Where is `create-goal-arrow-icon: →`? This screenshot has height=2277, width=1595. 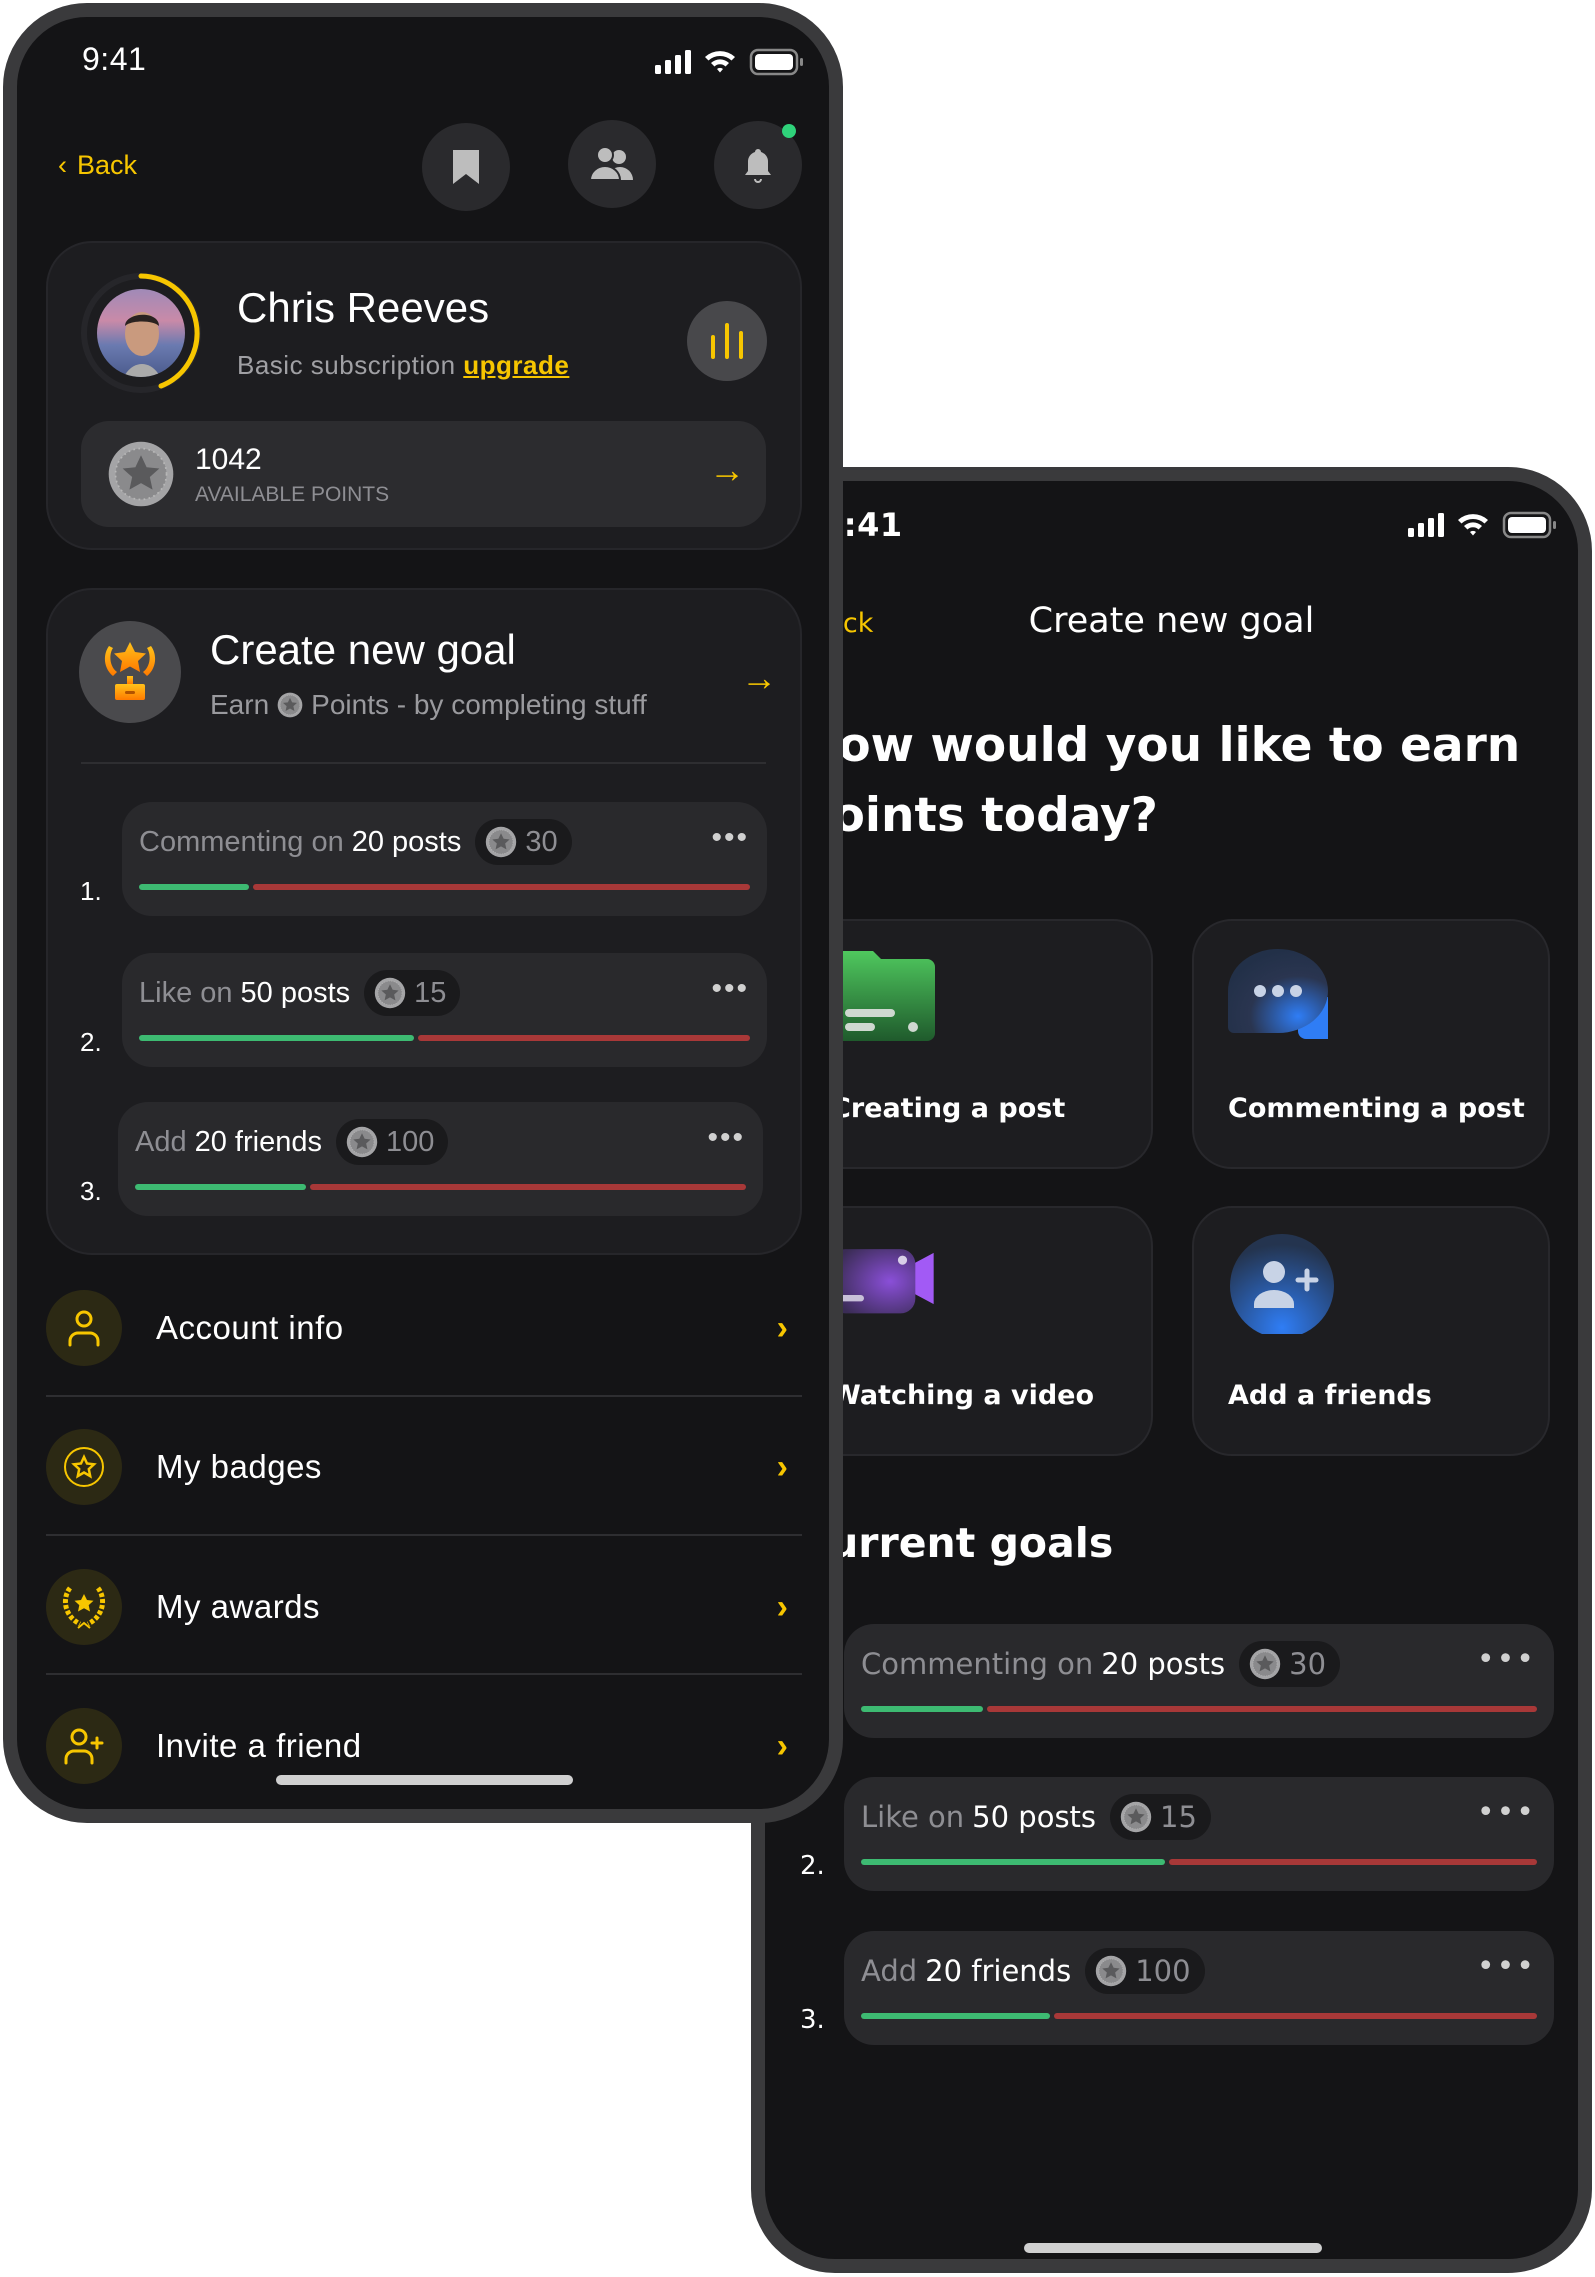 create-goal-arrow-icon: → is located at coordinates (759, 678).